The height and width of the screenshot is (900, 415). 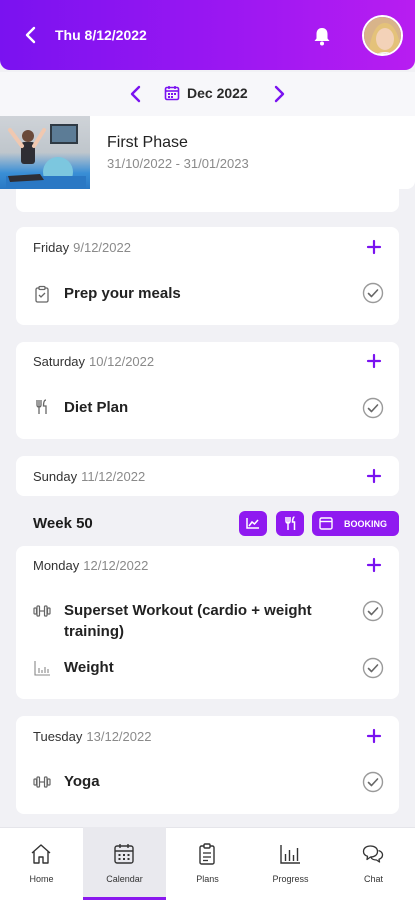 I want to click on booking-label: BOOKING, so click(x=366, y=524).